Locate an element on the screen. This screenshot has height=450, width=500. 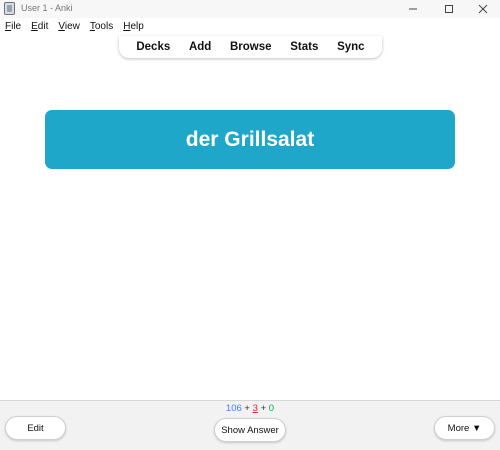
toolbar-sync-link: Sync is located at coordinates (351, 47).